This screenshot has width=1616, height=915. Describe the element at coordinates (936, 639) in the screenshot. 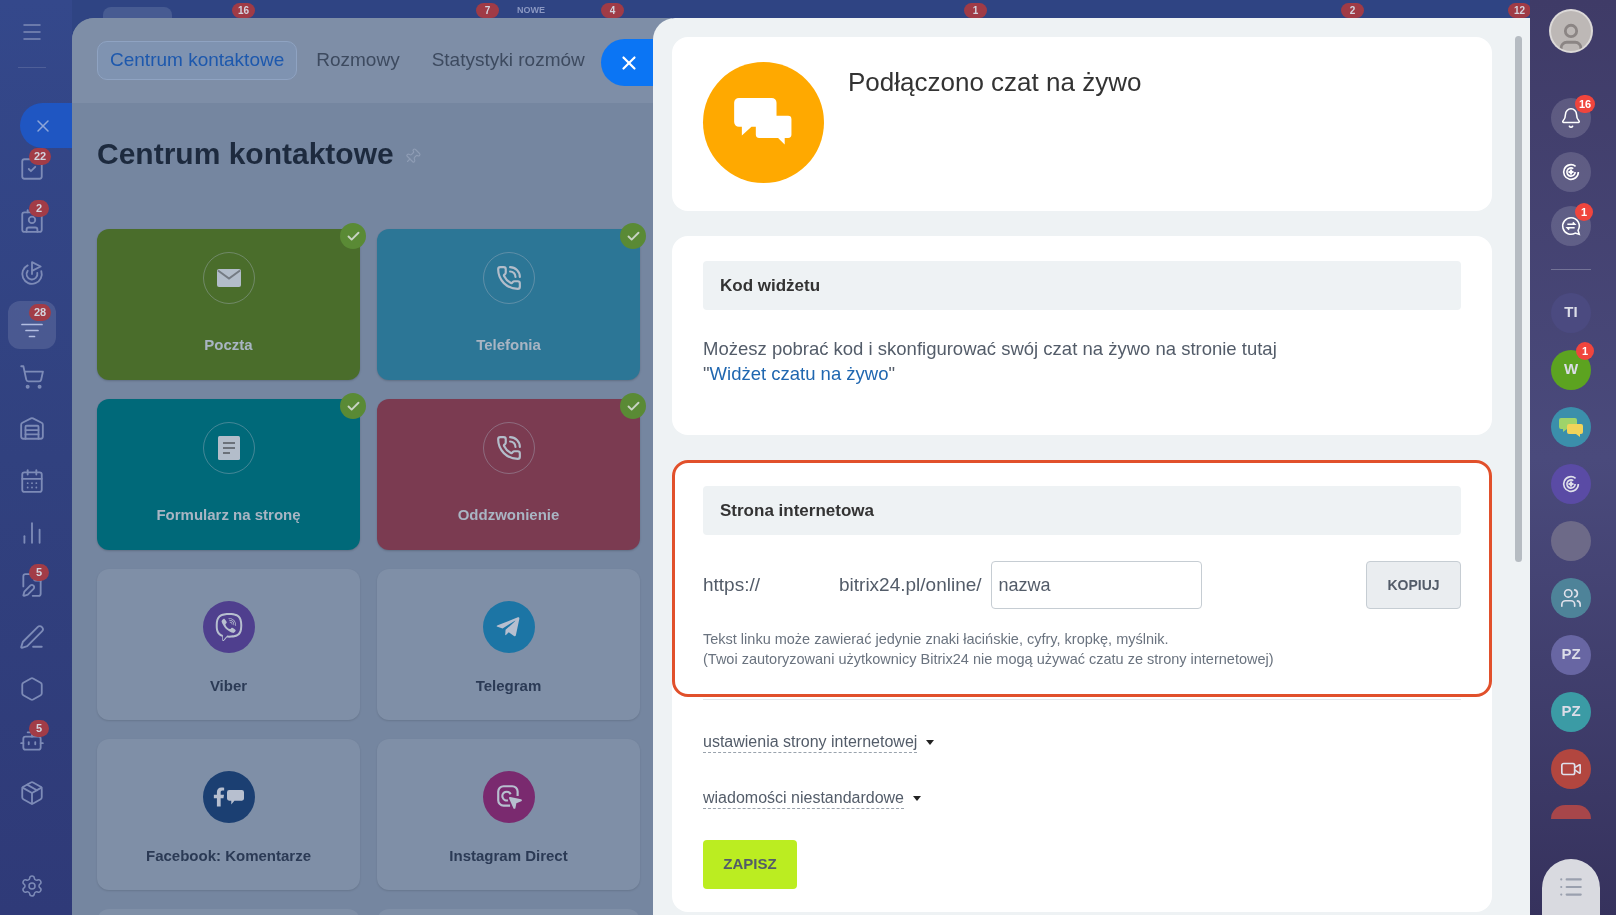

I see `hint-text: Tekst linku może zawierać jedynie znaki łacińskie, cyfry, kropkę, myślnik.` at that location.